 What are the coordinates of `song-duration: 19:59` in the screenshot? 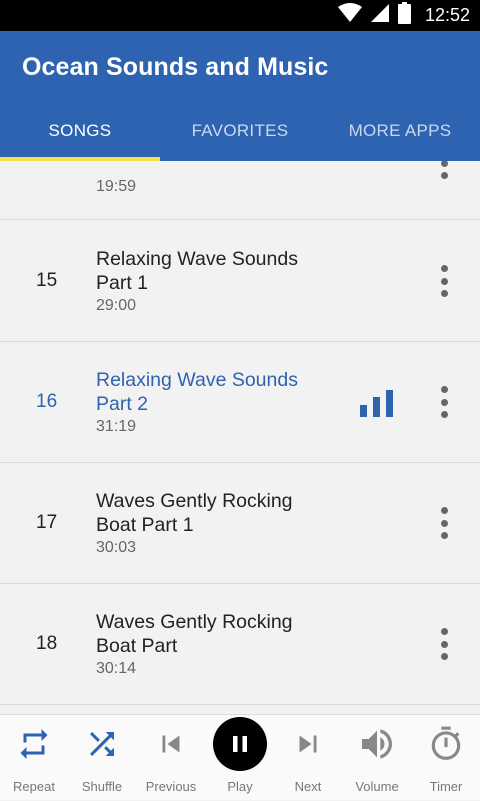 It's located at (116, 186).